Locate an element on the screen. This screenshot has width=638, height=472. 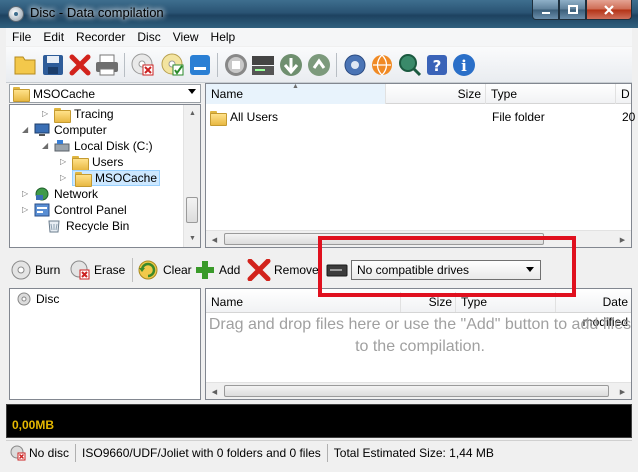
tree-selection: MSOCache is located at coordinates (116, 178).